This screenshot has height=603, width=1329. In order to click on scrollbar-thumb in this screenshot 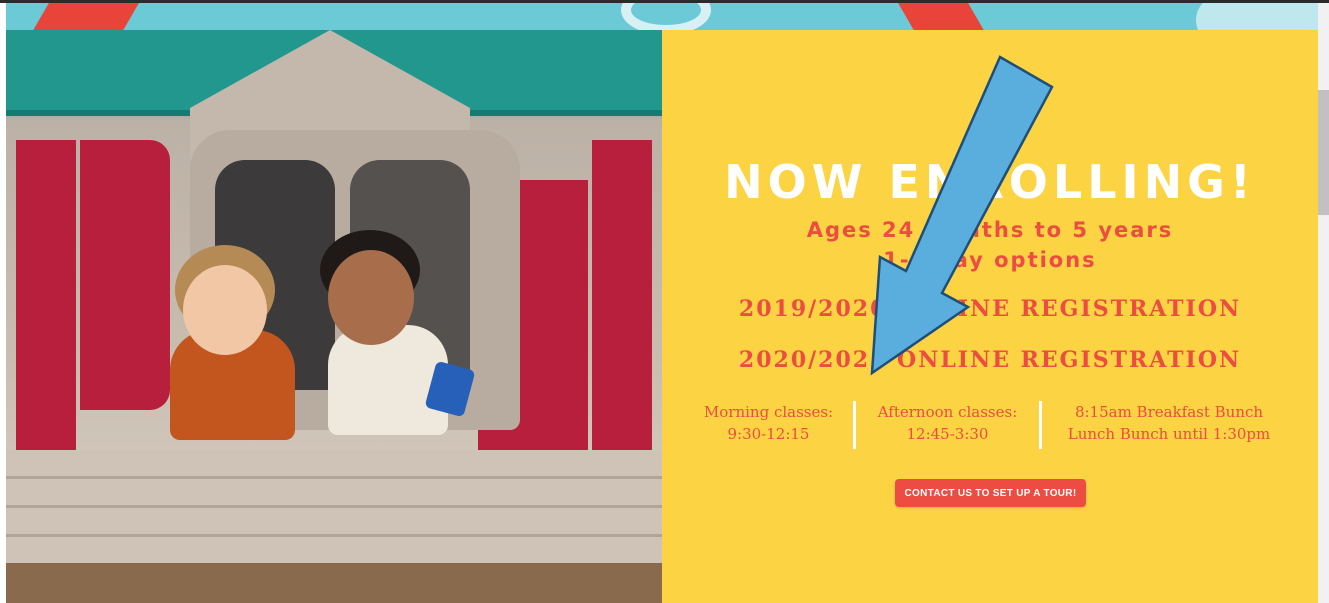, I will do `click(1323, 152)`.